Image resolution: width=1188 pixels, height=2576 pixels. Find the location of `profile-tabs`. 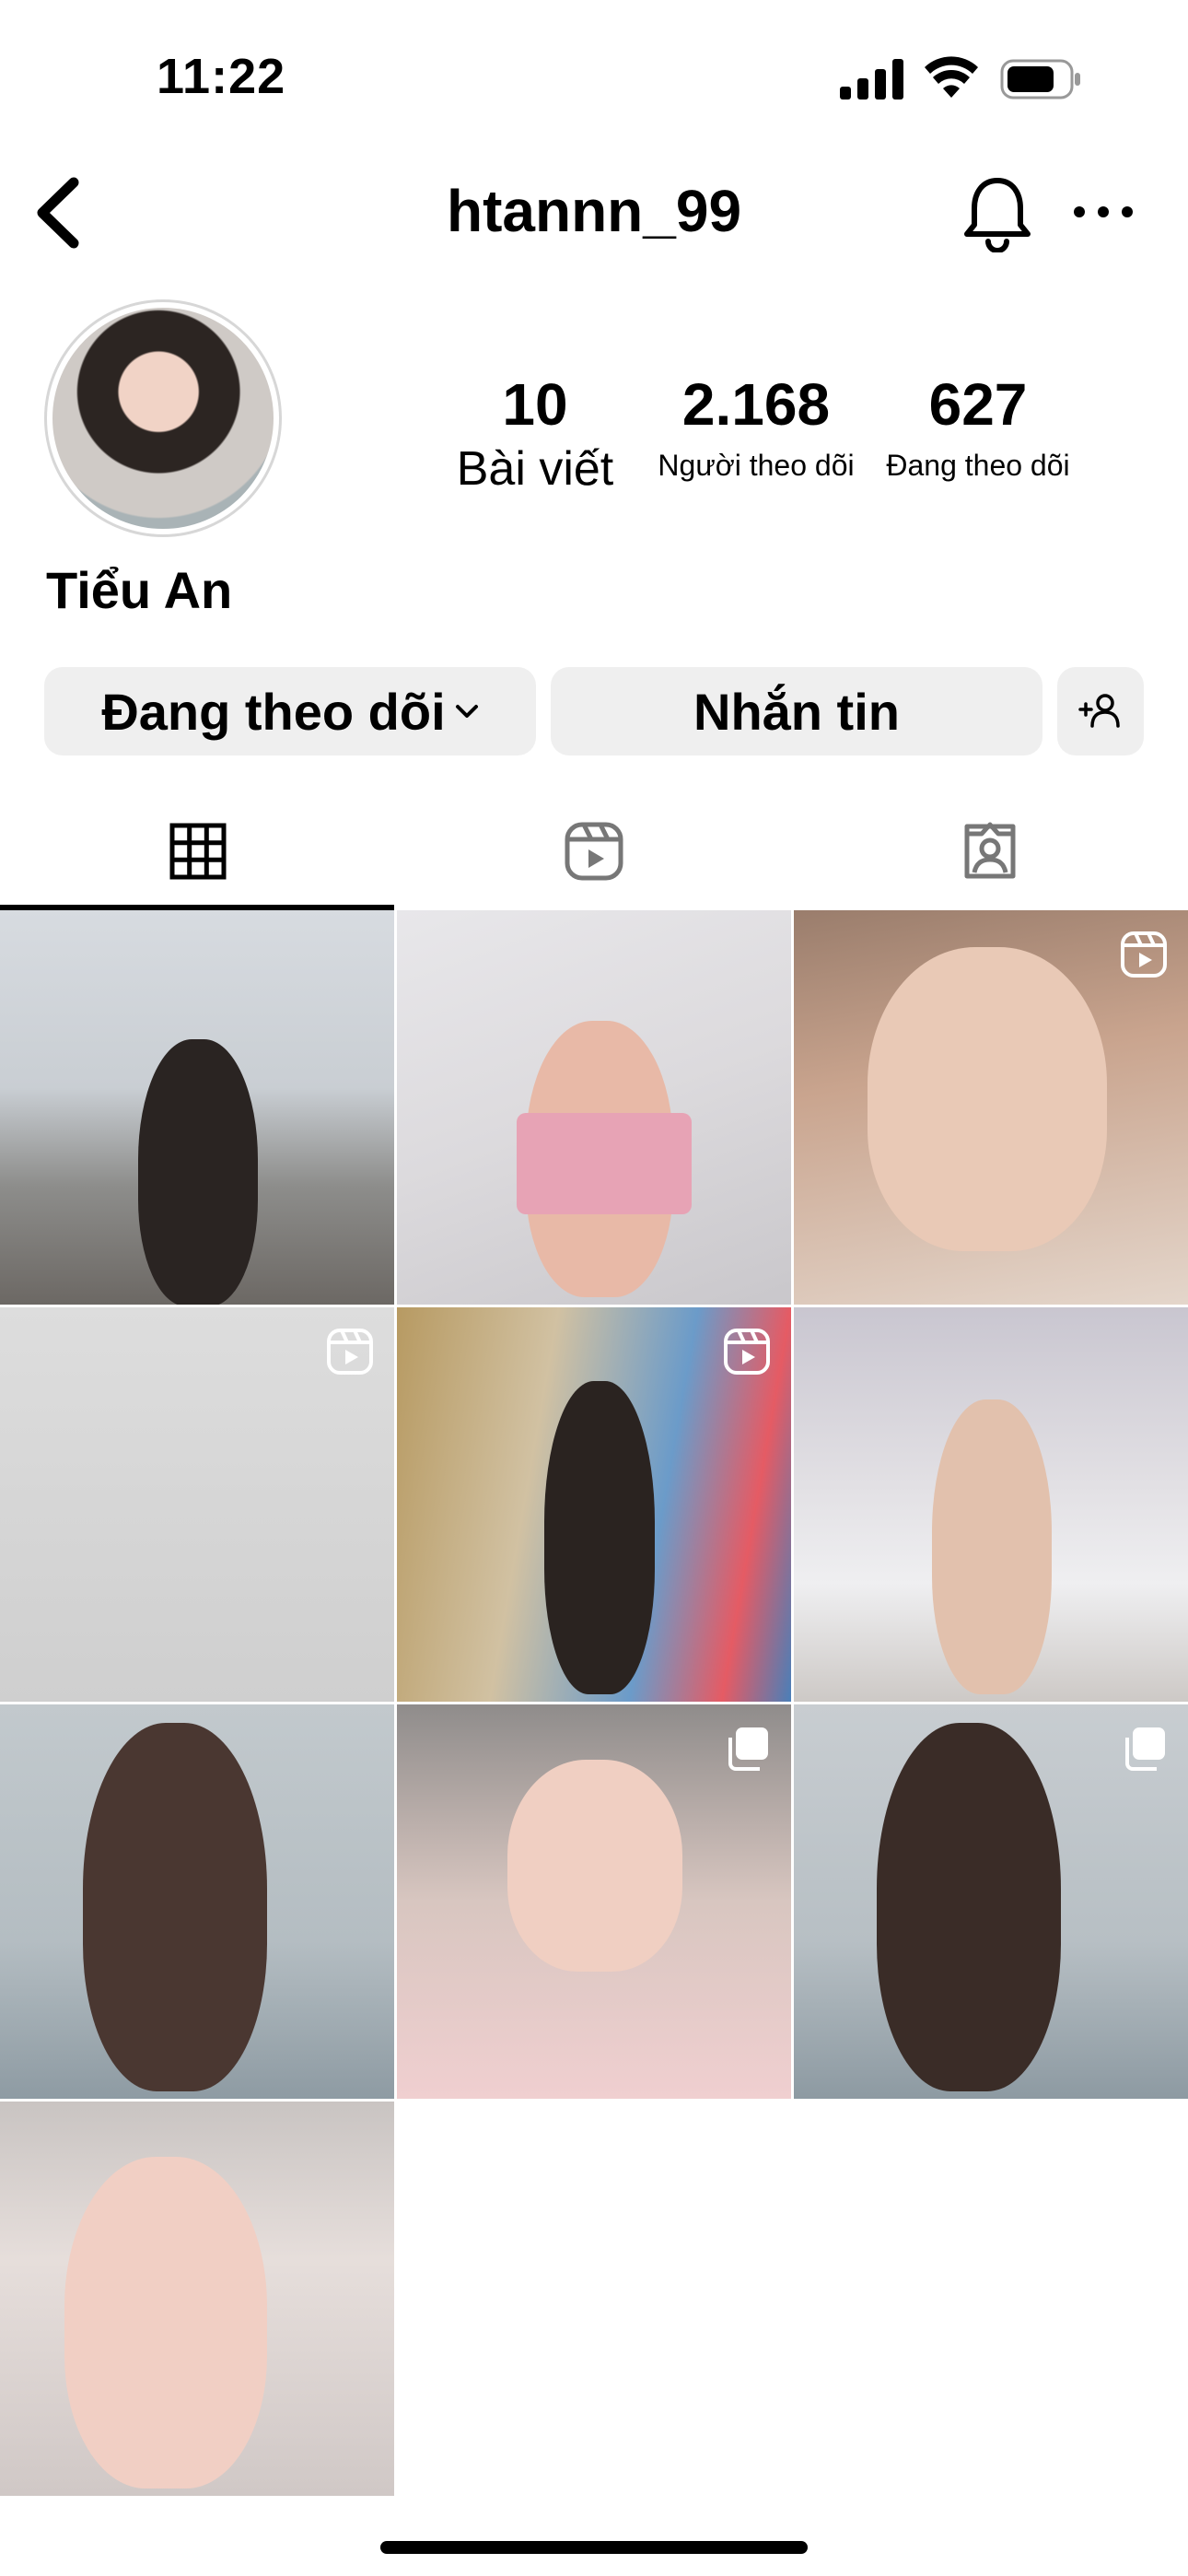

profile-tabs is located at coordinates (594, 851).